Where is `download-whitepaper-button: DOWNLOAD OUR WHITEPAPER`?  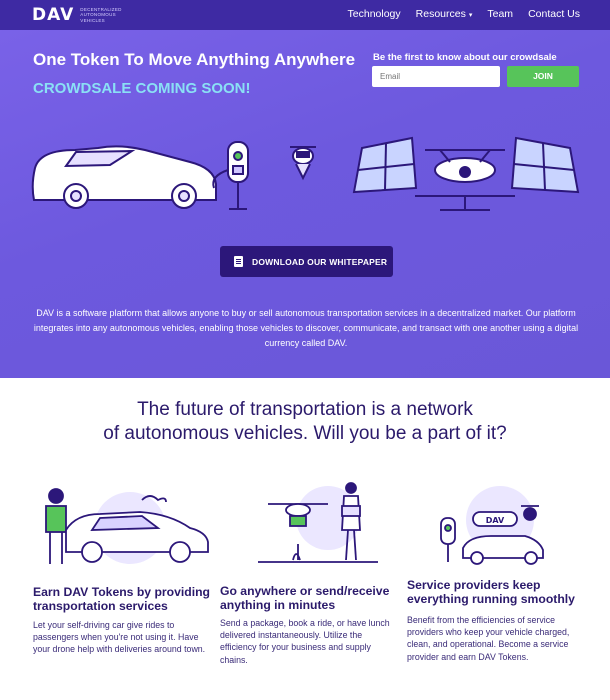
download-whitepaper-button: DOWNLOAD OUR WHITEPAPER is located at coordinates (306, 261).